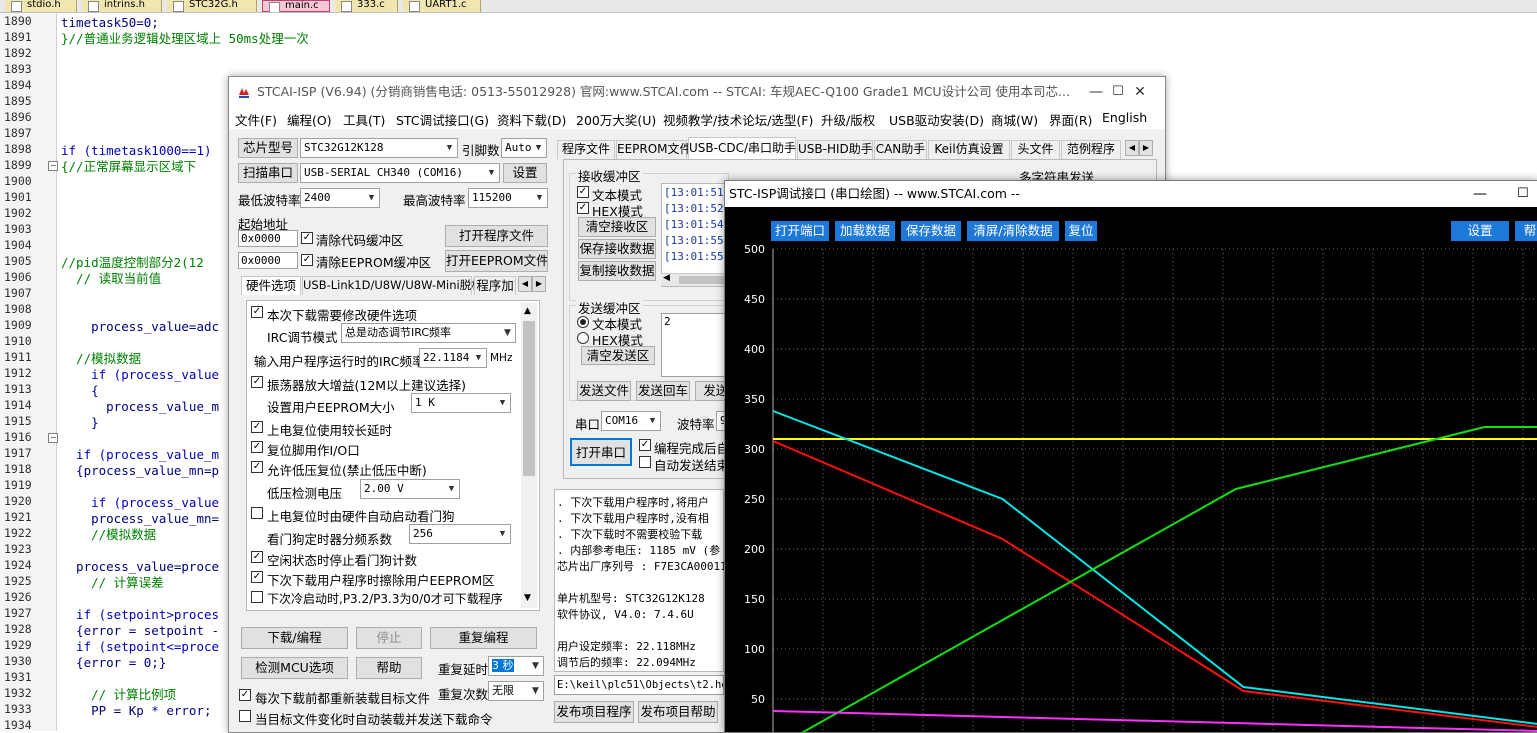  I want to click on irc-mode-select: 总是动态调节IRC频率 ▼, so click(428, 333).